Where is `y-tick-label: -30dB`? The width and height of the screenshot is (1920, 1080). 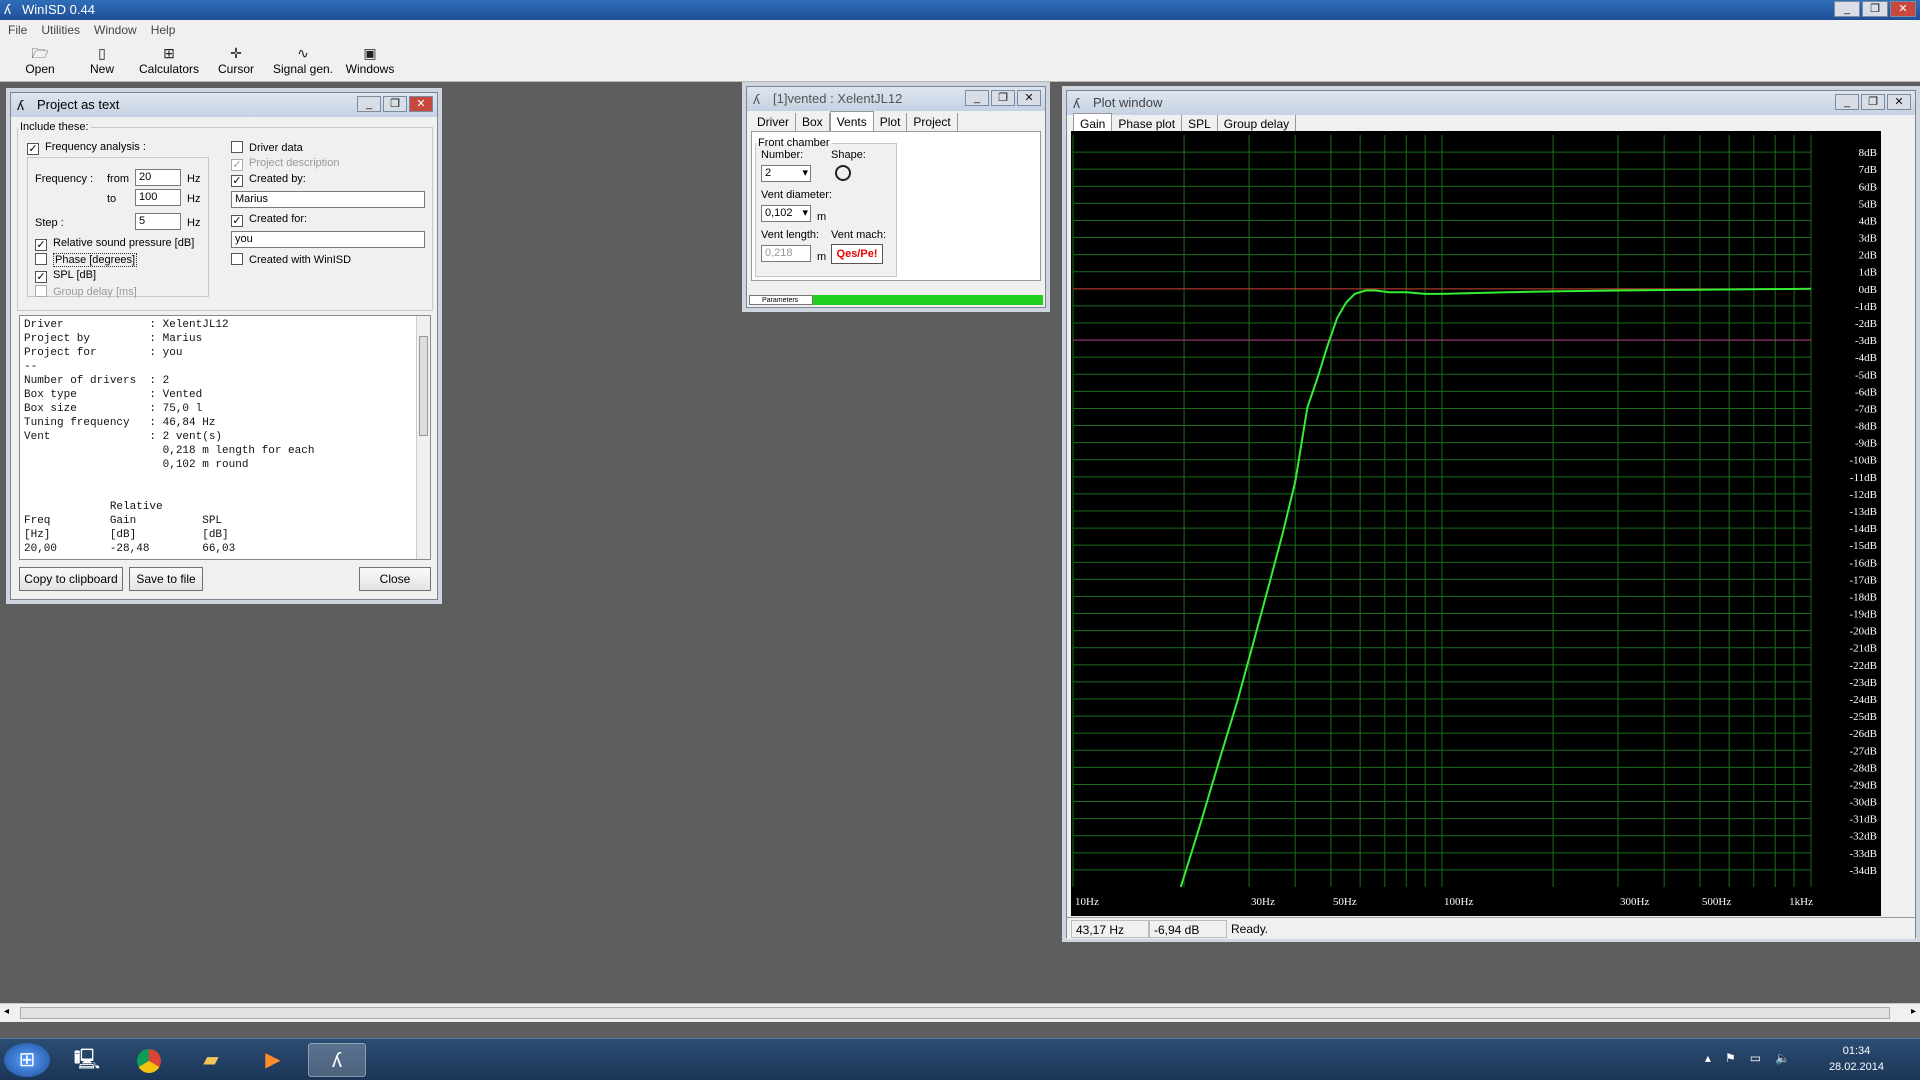
y-tick-label: -30dB is located at coordinates (1864, 803).